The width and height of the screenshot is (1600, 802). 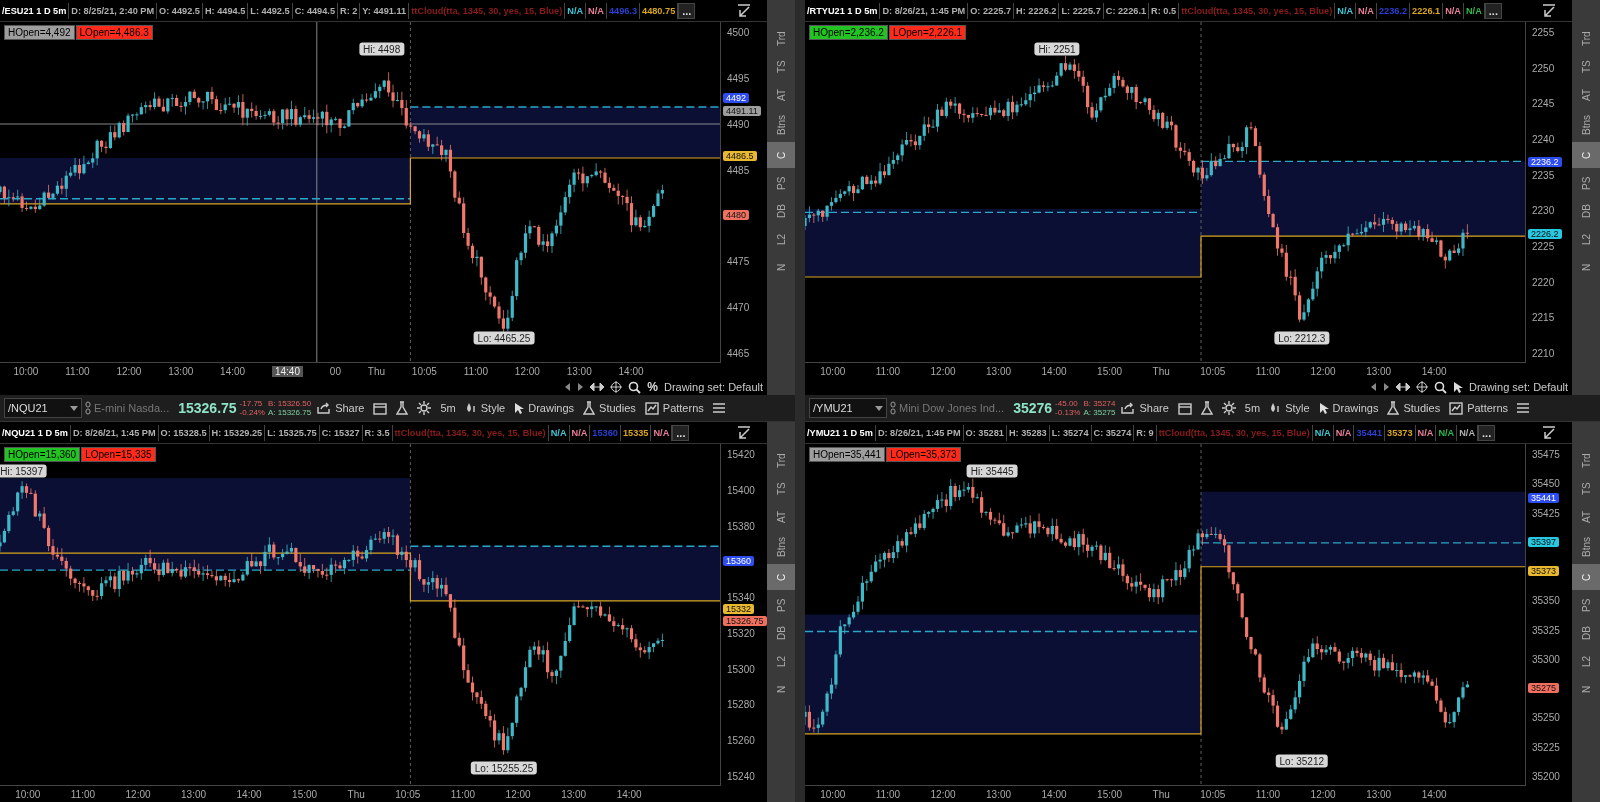 I want to click on study-value: /RTYU21 1 D 5m, so click(x=843, y=10).